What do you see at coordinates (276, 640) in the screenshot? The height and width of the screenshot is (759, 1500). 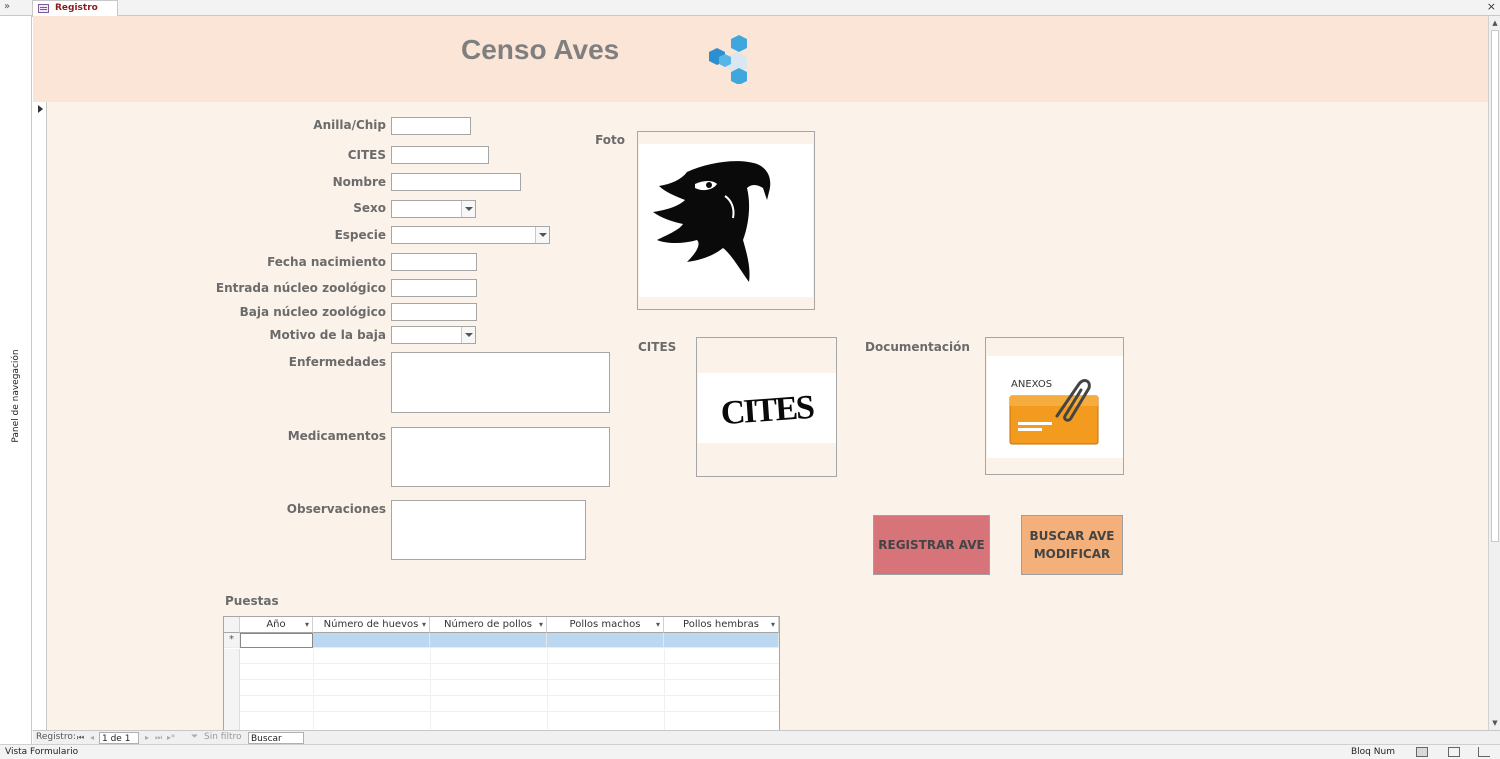 I see `new-row-anio-cell` at bounding box center [276, 640].